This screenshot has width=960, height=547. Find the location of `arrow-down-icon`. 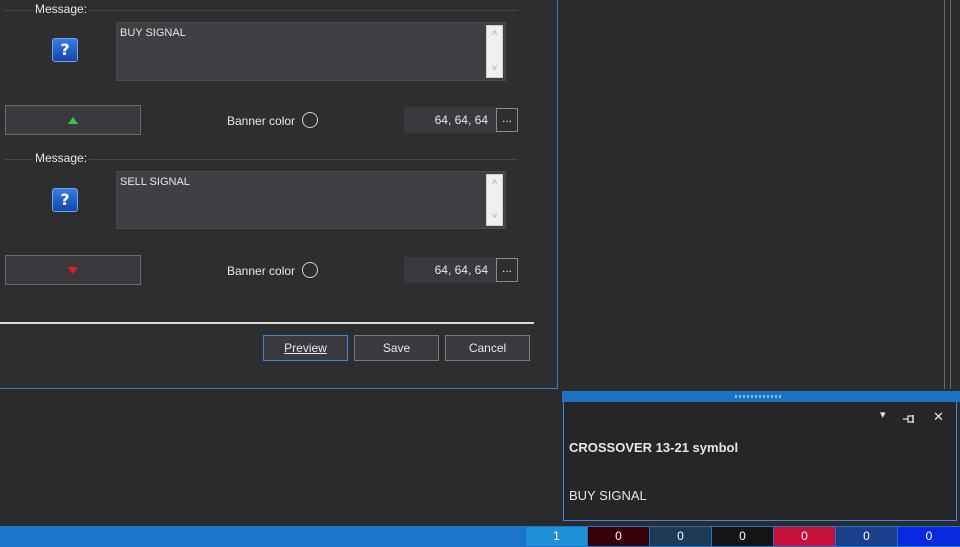

arrow-down-icon is located at coordinates (73, 270).